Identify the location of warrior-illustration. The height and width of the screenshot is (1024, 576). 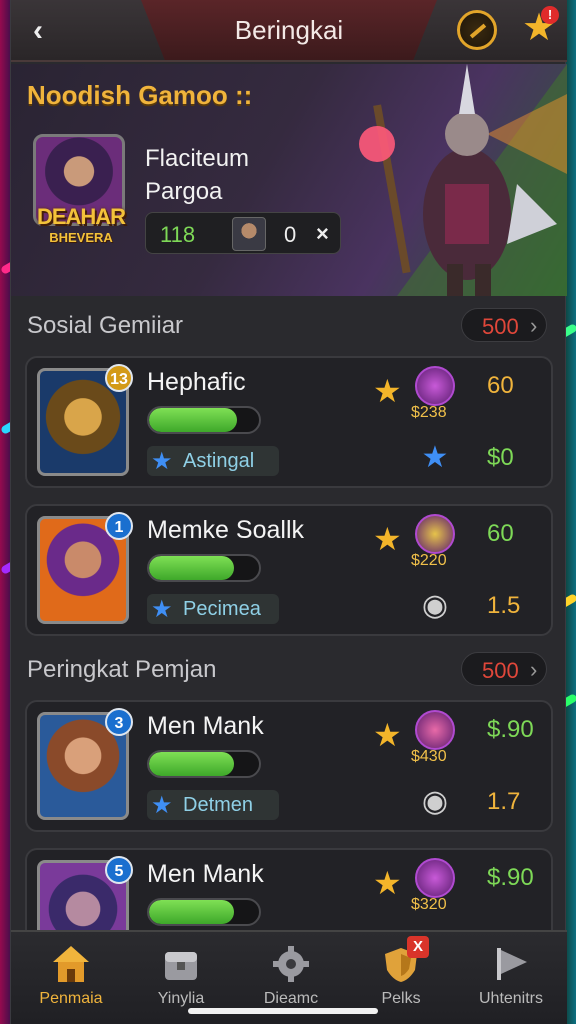
(463, 180).